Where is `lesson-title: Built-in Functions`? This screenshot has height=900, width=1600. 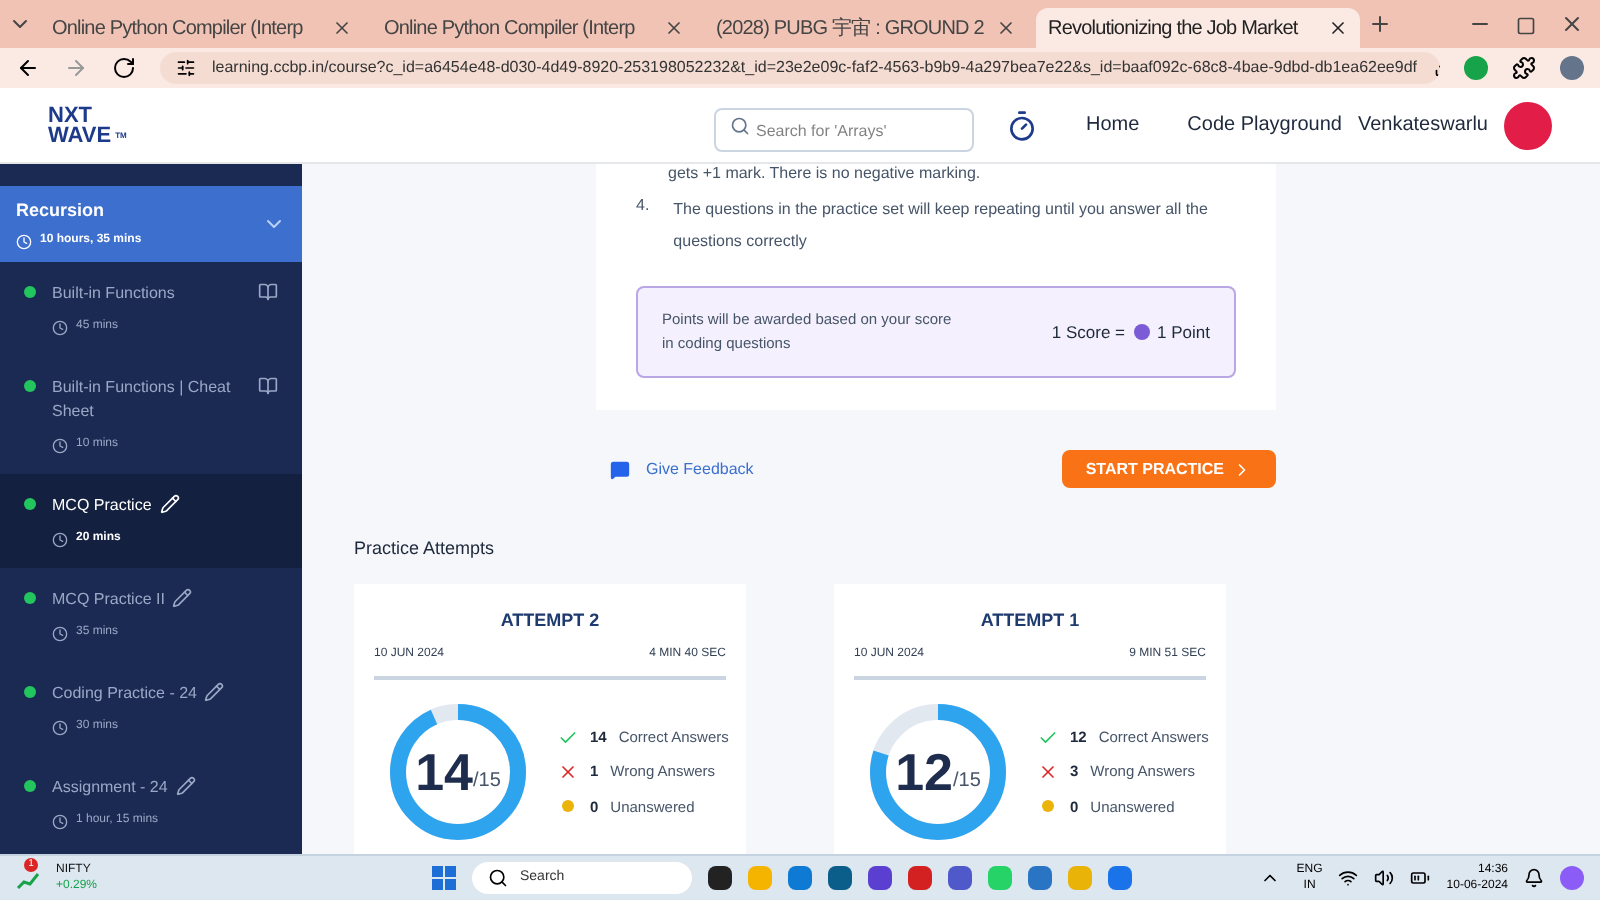
lesson-title: Built-in Functions is located at coordinates (113, 294).